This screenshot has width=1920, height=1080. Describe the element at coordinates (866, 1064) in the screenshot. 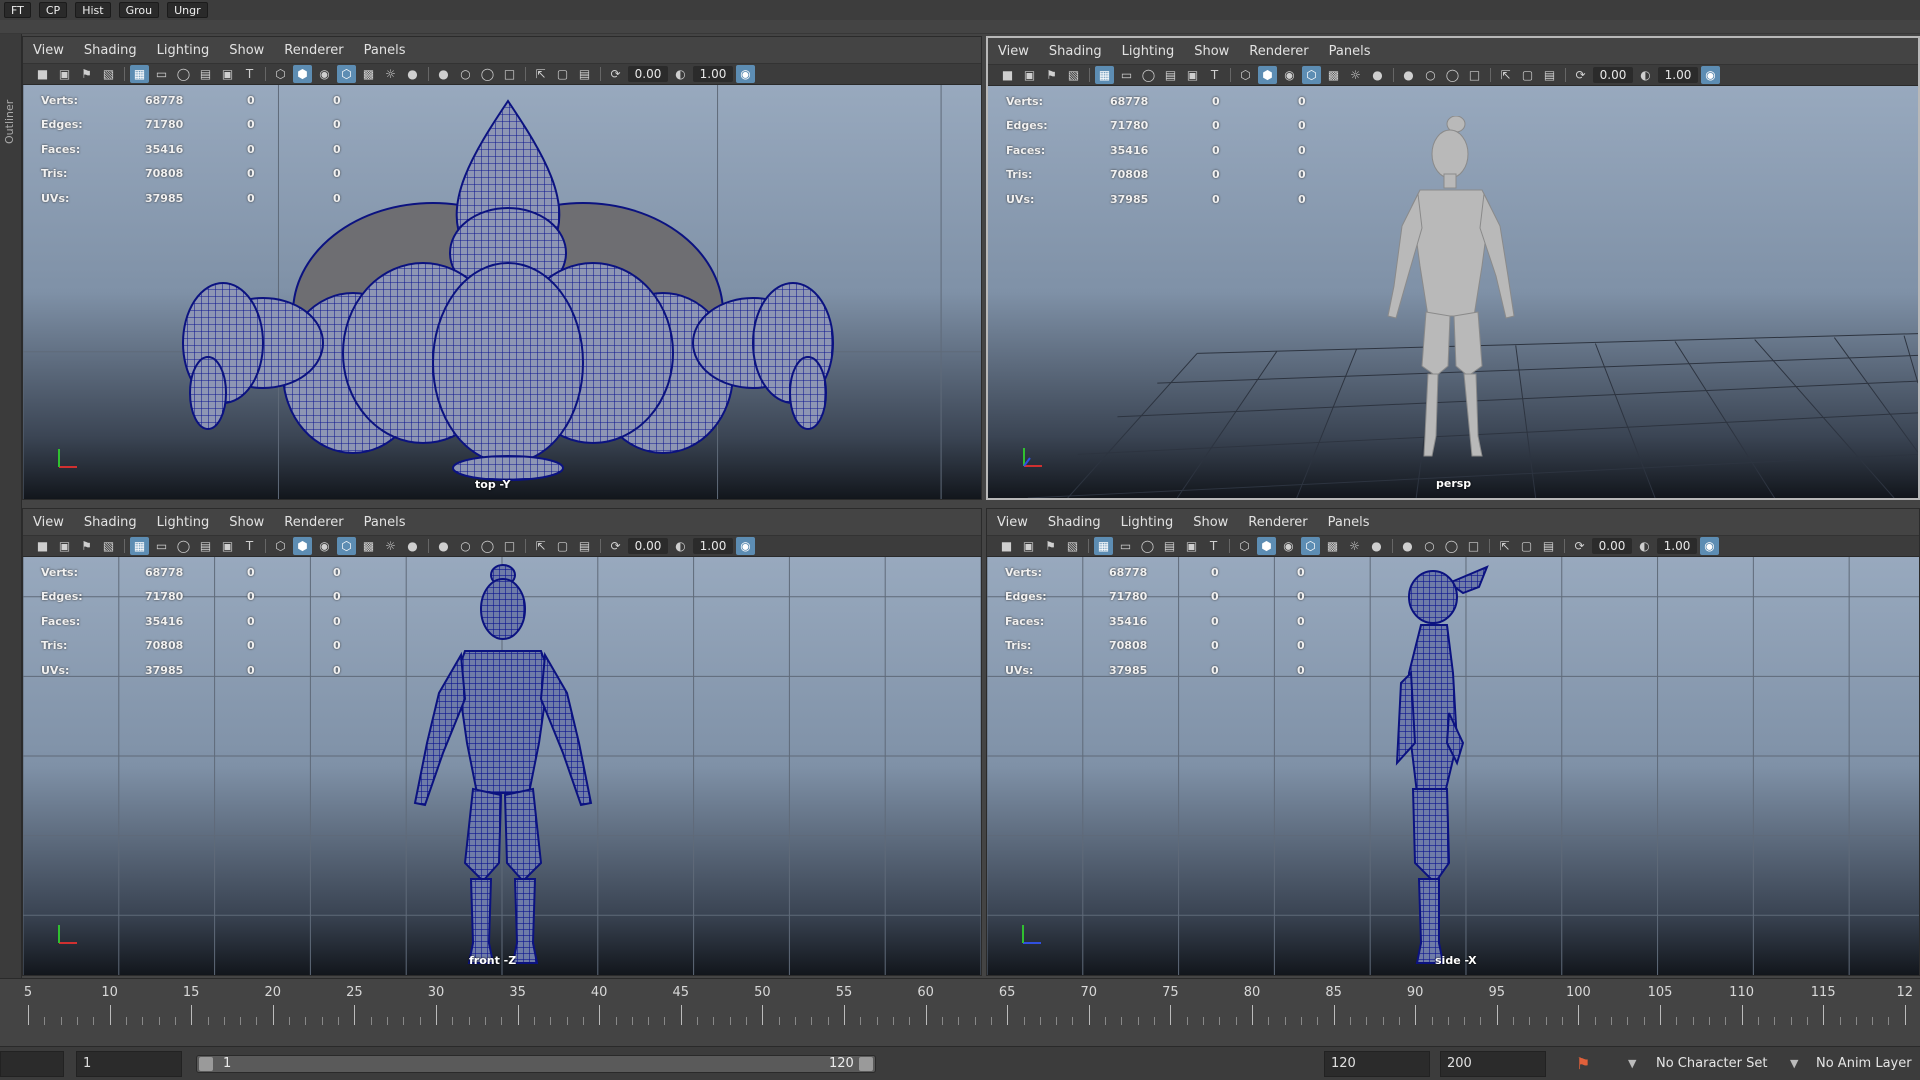

I see `range-end-handle` at that location.